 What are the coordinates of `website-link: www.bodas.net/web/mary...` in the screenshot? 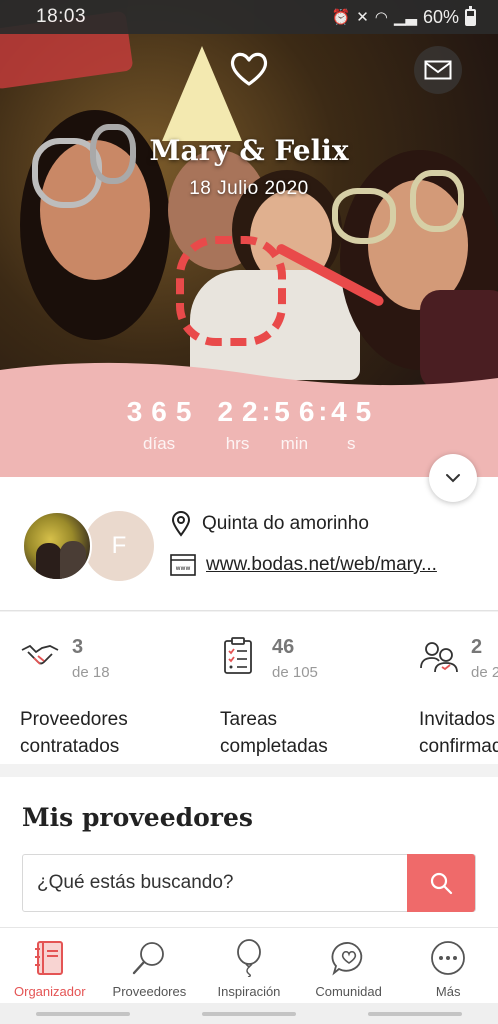 It's located at (341, 565).